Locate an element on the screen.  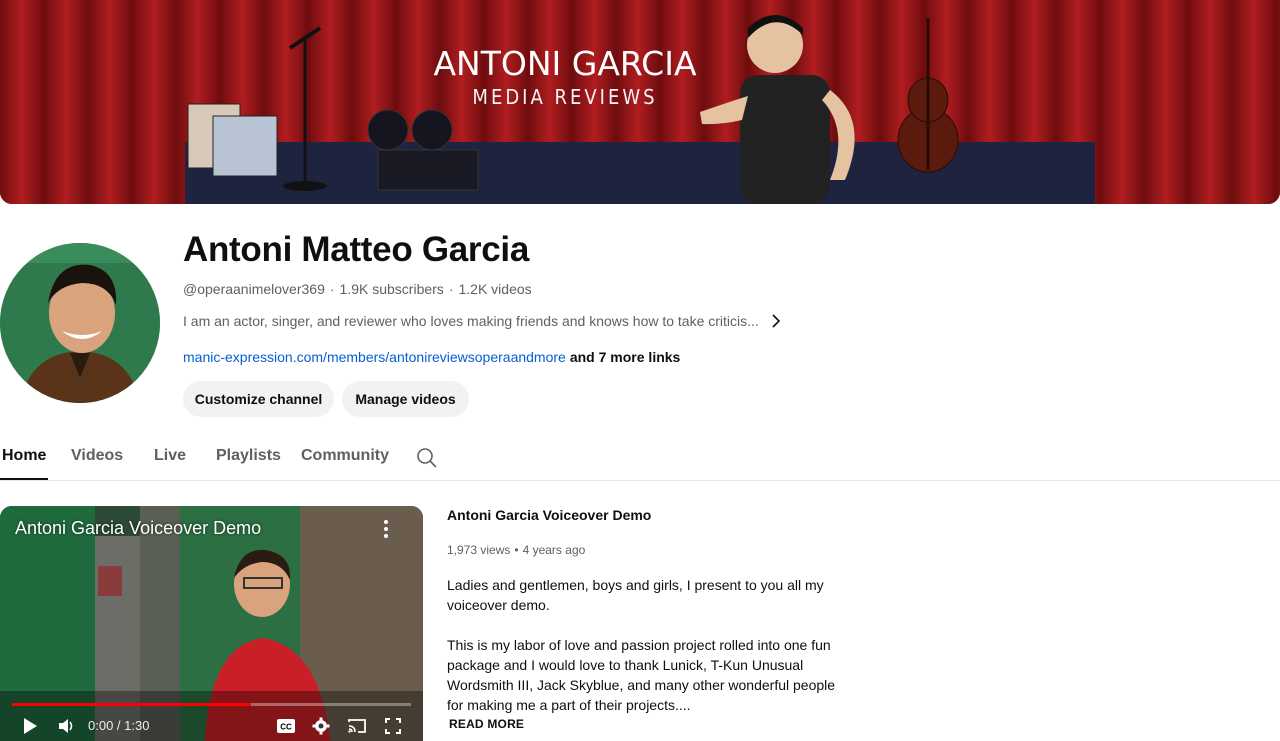
view-count: 1,973 views is located at coordinates (479, 550).